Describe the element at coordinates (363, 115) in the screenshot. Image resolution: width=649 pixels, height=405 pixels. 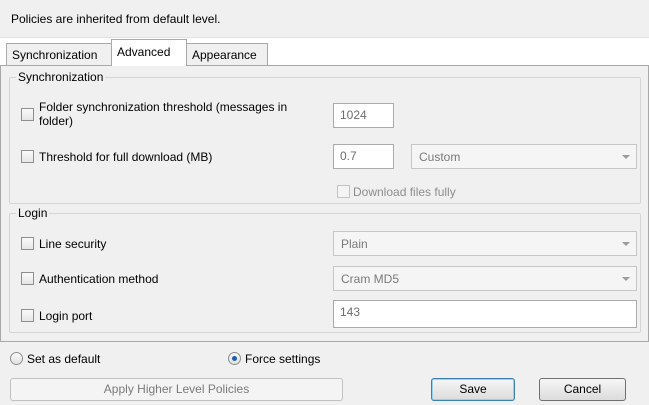
I see `folder-threshold-input: 1024` at that location.